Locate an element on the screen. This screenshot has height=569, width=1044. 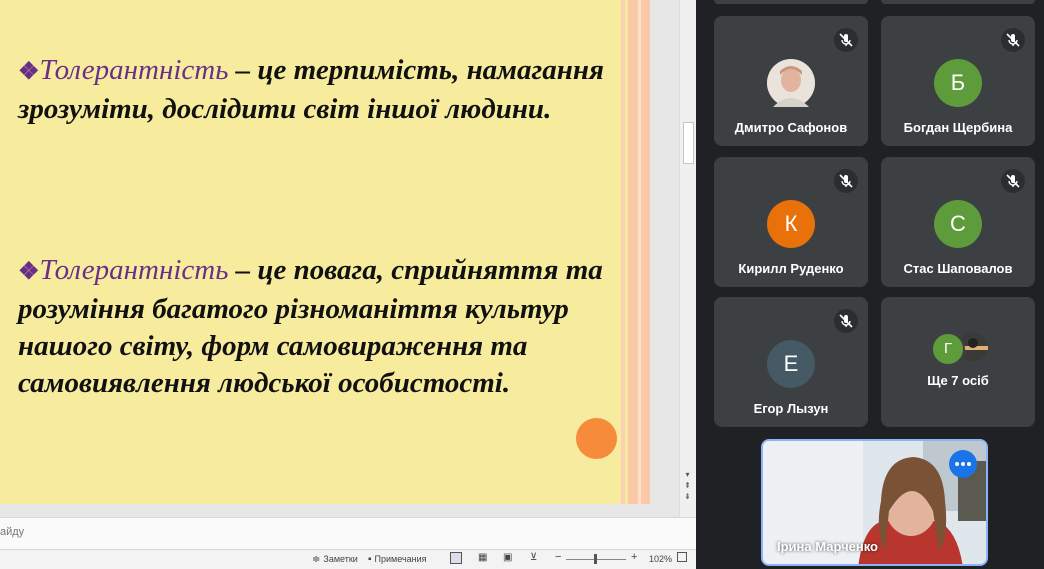
notes-pane: айду is located at coordinates (348, 533).